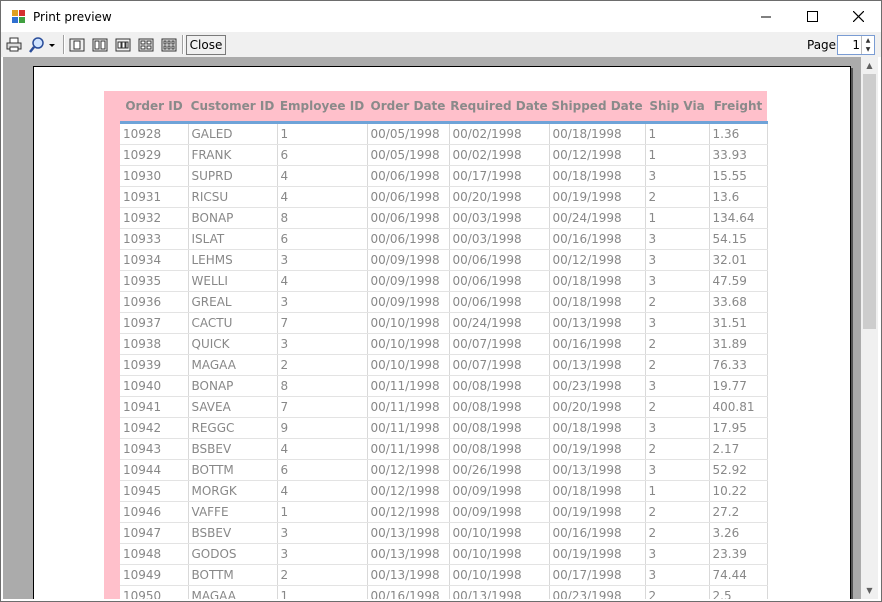 The width and height of the screenshot is (882, 602). I want to click on minimize-button, so click(766, 16).